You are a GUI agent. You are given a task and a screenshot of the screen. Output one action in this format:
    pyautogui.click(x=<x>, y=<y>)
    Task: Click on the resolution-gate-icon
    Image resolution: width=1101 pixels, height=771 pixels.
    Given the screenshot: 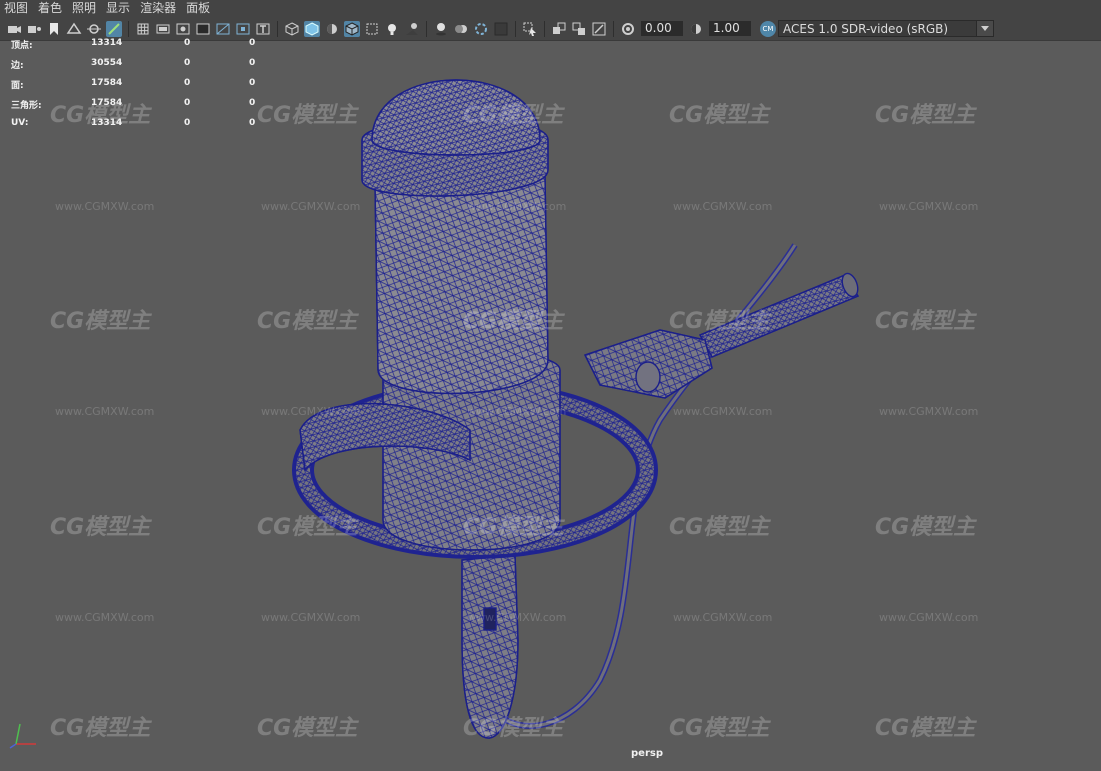 What is the action you would take?
    pyautogui.click(x=183, y=29)
    